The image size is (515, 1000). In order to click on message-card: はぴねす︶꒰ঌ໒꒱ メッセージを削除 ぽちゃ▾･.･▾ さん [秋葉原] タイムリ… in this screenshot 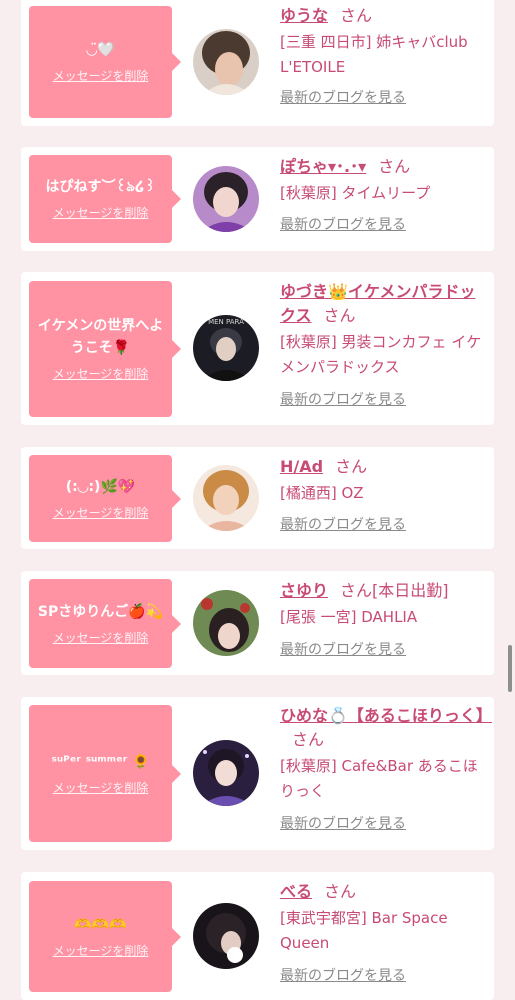, I will do `click(257, 199)`.